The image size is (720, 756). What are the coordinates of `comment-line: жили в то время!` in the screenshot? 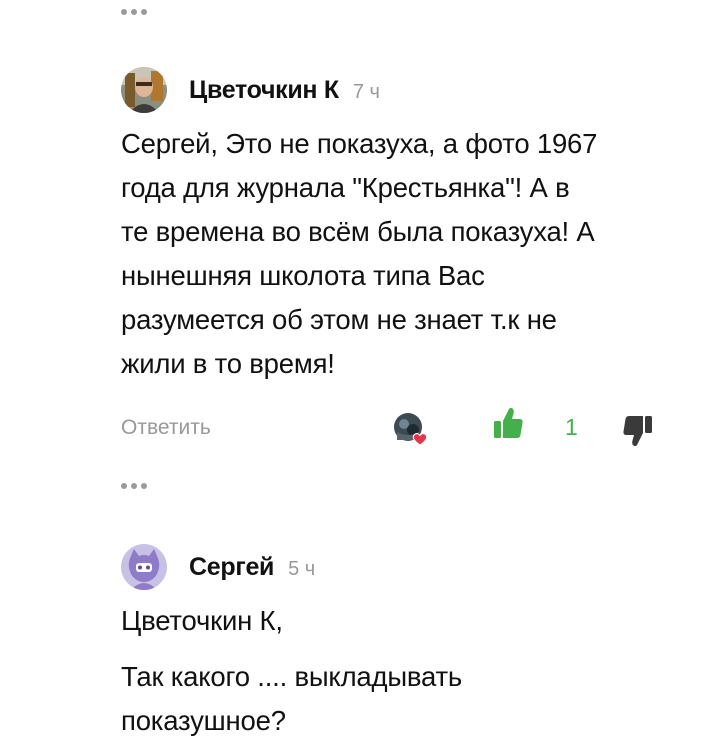 It's located at (228, 363).